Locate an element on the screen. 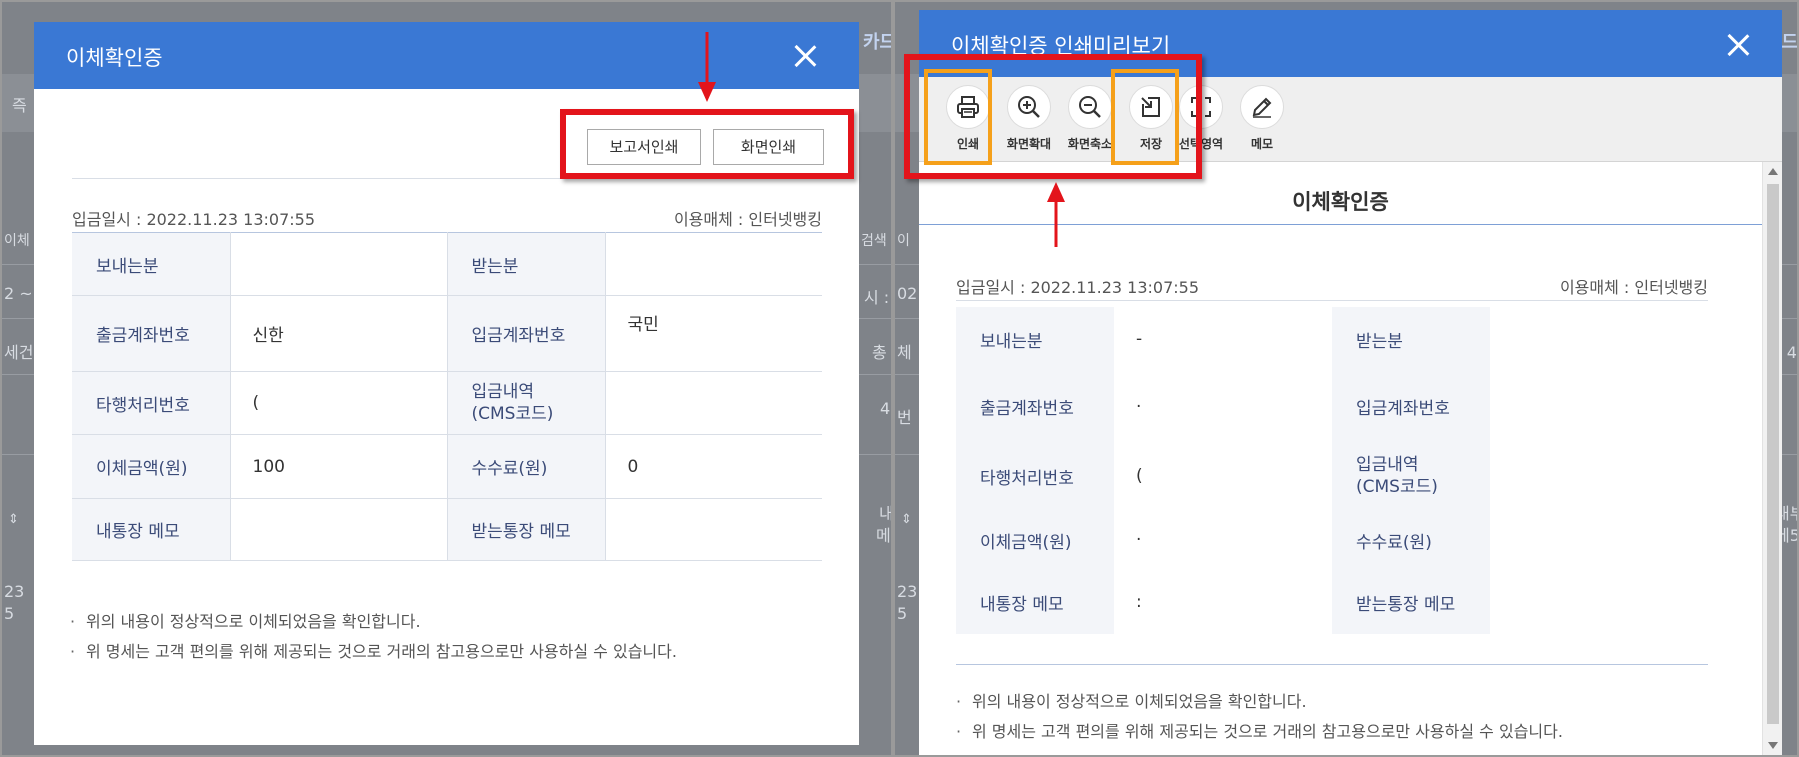 The height and width of the screenshot is (757, 1799). background-text-fragment: 체 is located at coordinates (904, 352).